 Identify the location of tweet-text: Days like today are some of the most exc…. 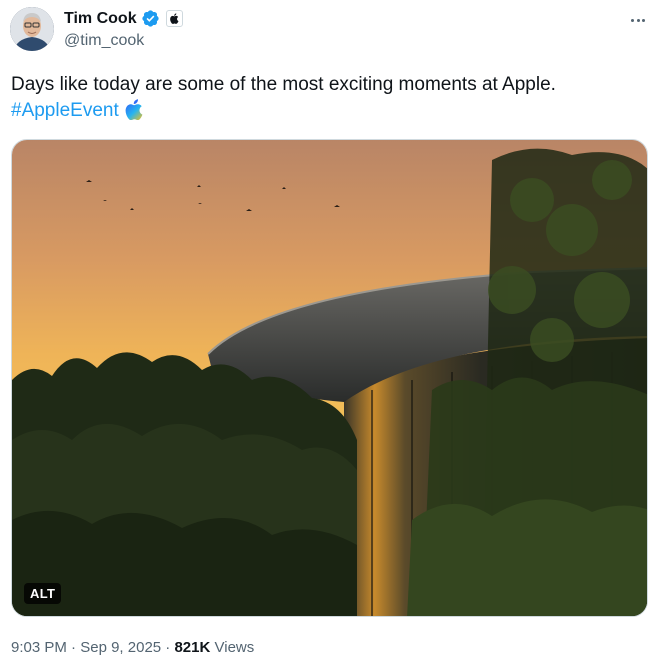
(326, 98).